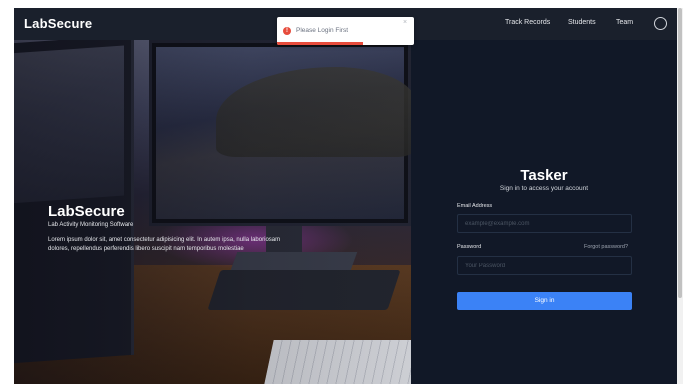  What do you see at coordinates (405, 22) in the screenshot?
I see `close-icon: ×` at bounding box center [405, 22].